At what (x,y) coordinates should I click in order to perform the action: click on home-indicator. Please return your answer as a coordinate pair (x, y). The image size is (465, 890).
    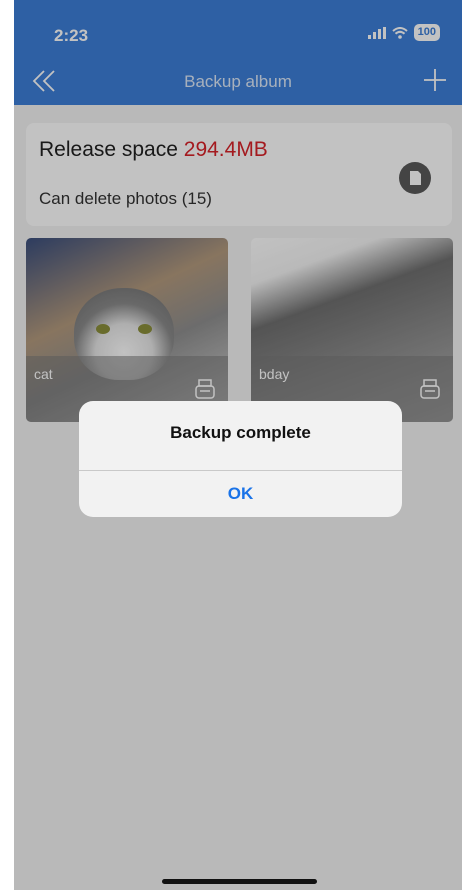
    Looking at the image, I should click on (239, 881).